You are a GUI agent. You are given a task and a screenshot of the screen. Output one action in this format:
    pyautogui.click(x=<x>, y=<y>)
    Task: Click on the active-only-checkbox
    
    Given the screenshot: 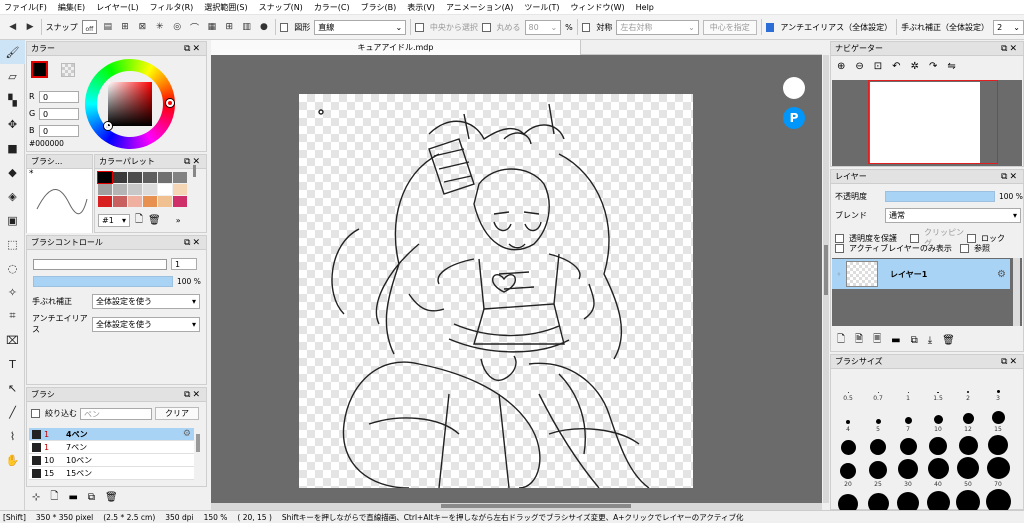 What is the action you would take?
    pyautogui.click(x=839, y=248)
    